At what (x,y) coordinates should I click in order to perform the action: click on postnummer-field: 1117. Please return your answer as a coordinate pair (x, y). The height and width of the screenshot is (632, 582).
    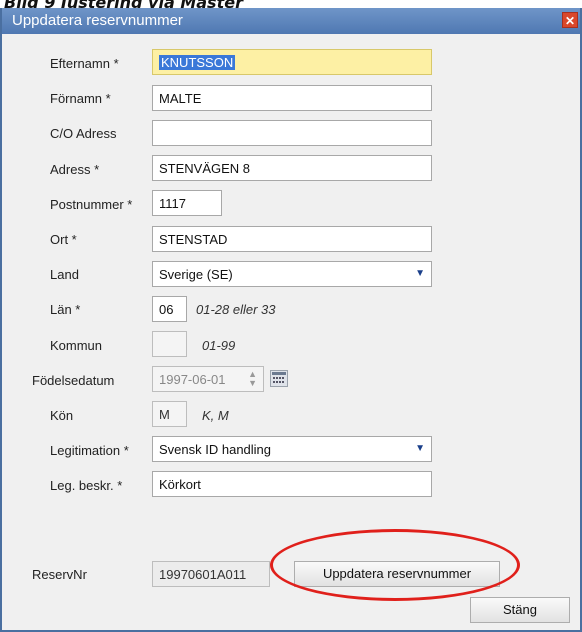
    Looking at the image, I should click on (187, 203).